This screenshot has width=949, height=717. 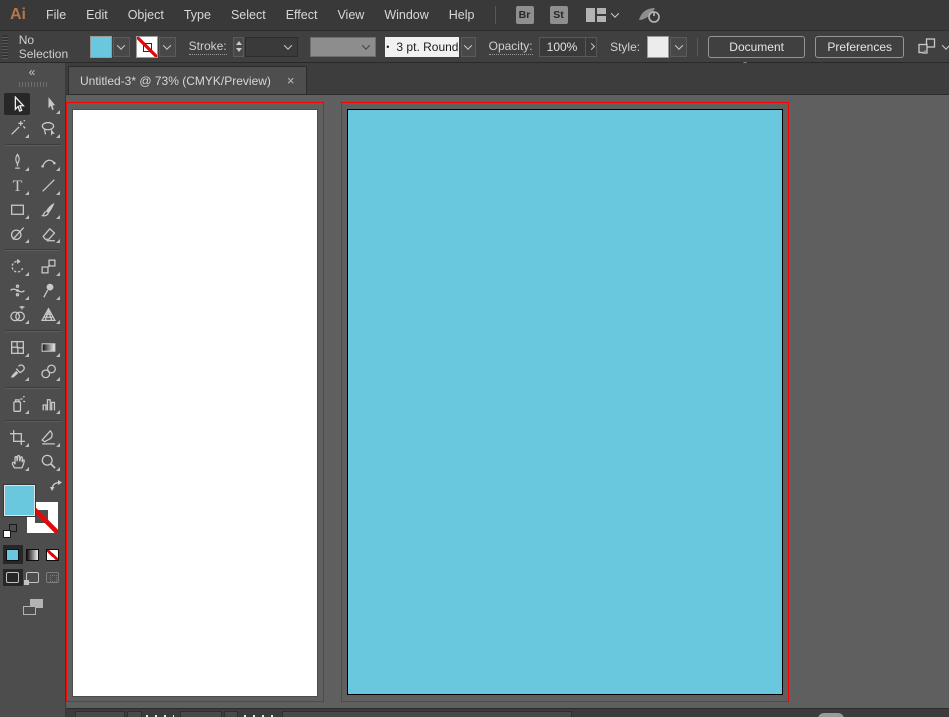 What do you see at coordinates (19, 500) in the screenshot?
I see `fill-proxy-swatch` at bounding box center [19, 500].